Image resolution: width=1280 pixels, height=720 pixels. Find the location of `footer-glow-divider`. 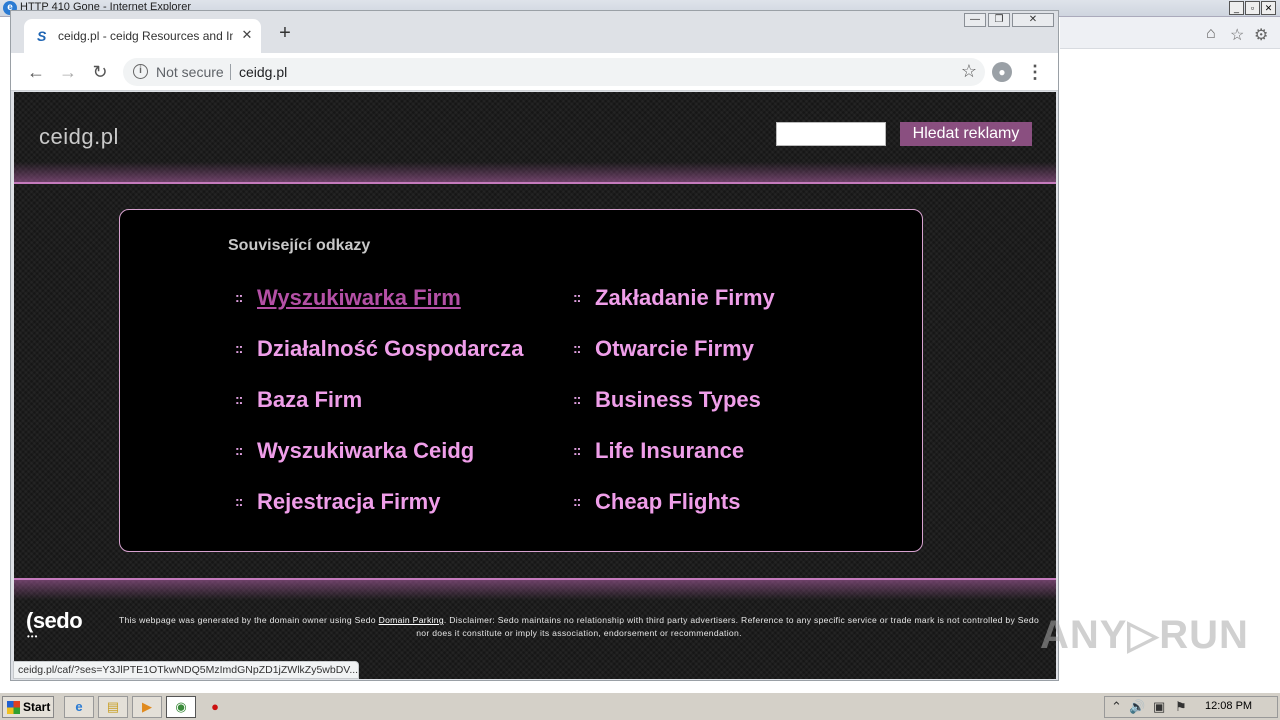

footer-glow-divider is located at coordinates (535, 589).